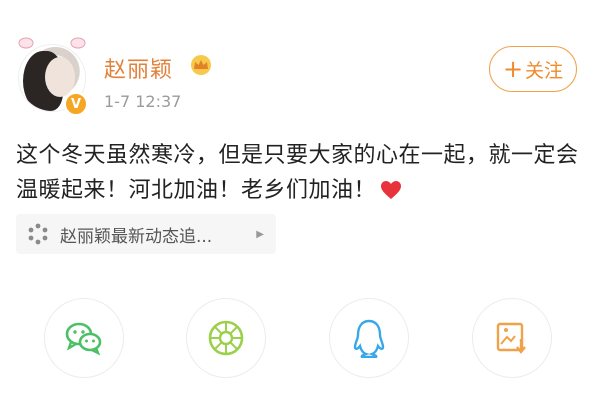 The image size is (606, 402). I want to click on link-card: 赵丽颖最新动态追... ▶, so click(146, 234).